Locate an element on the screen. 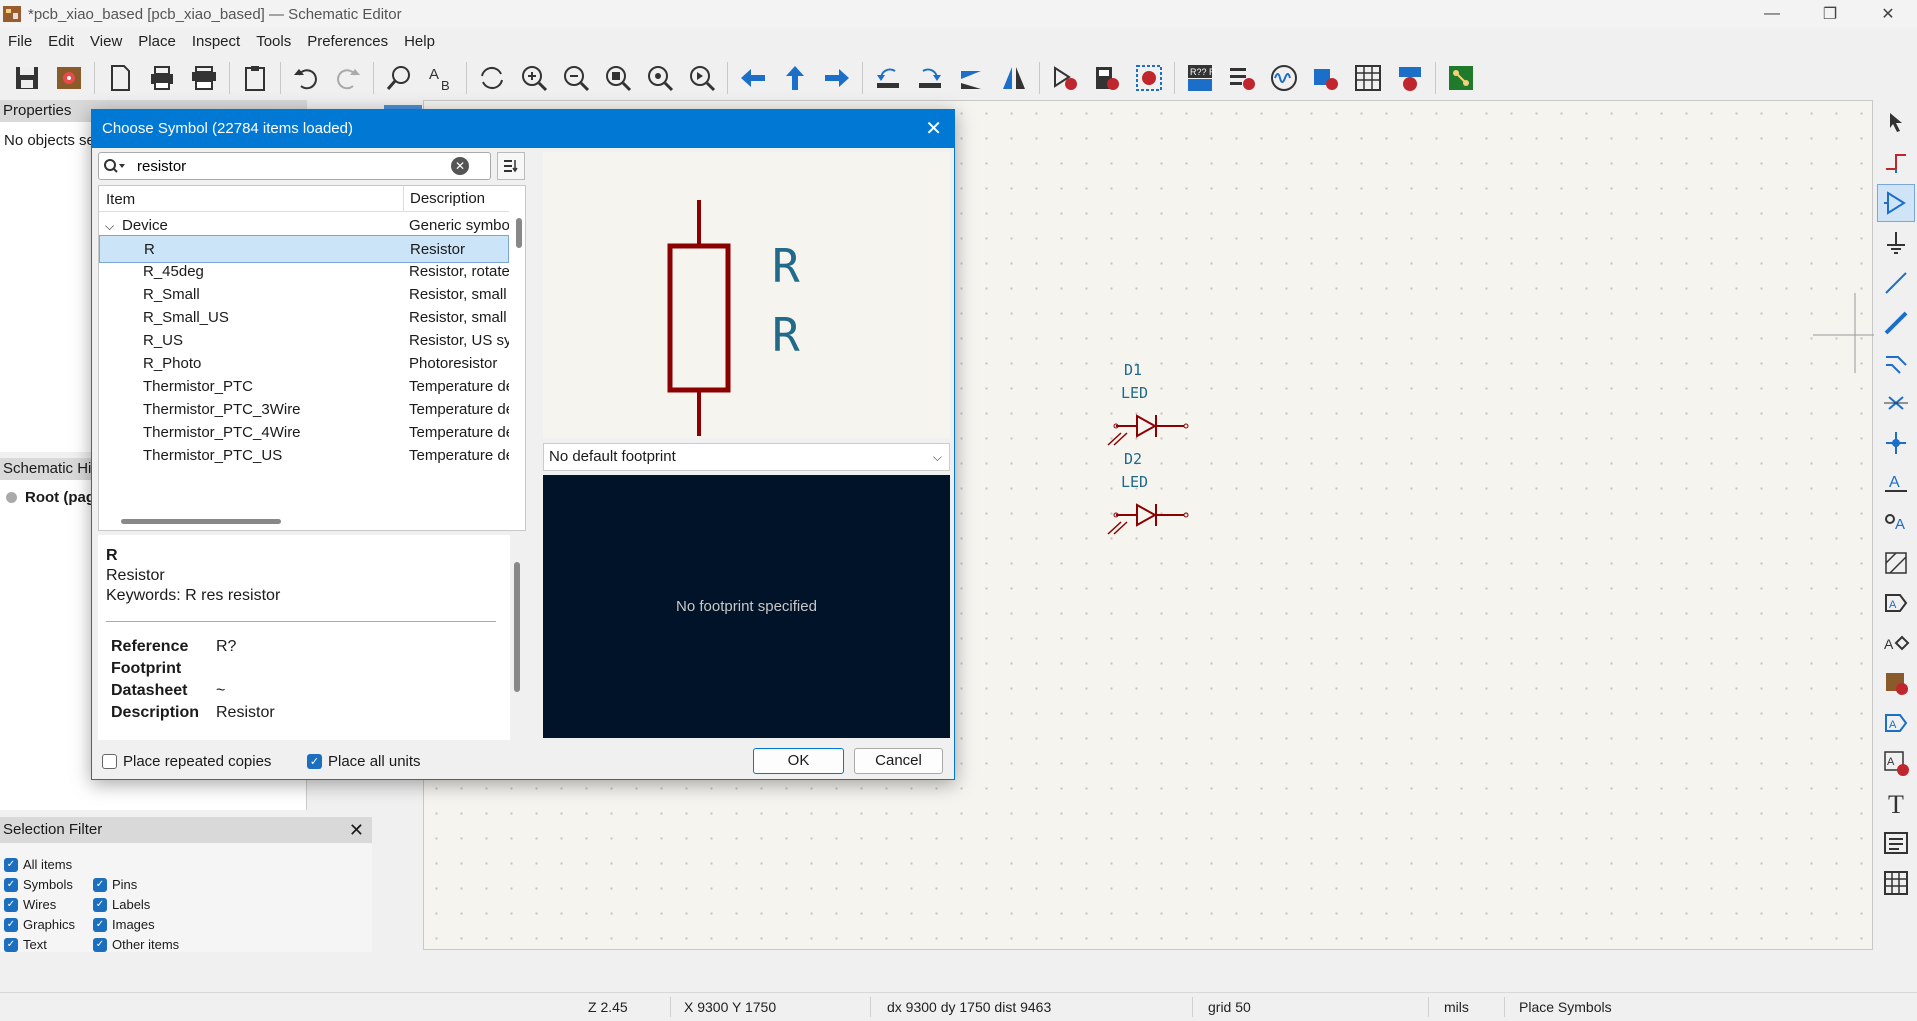  cancel-button: Cancel is located at coordinates (898, 761).